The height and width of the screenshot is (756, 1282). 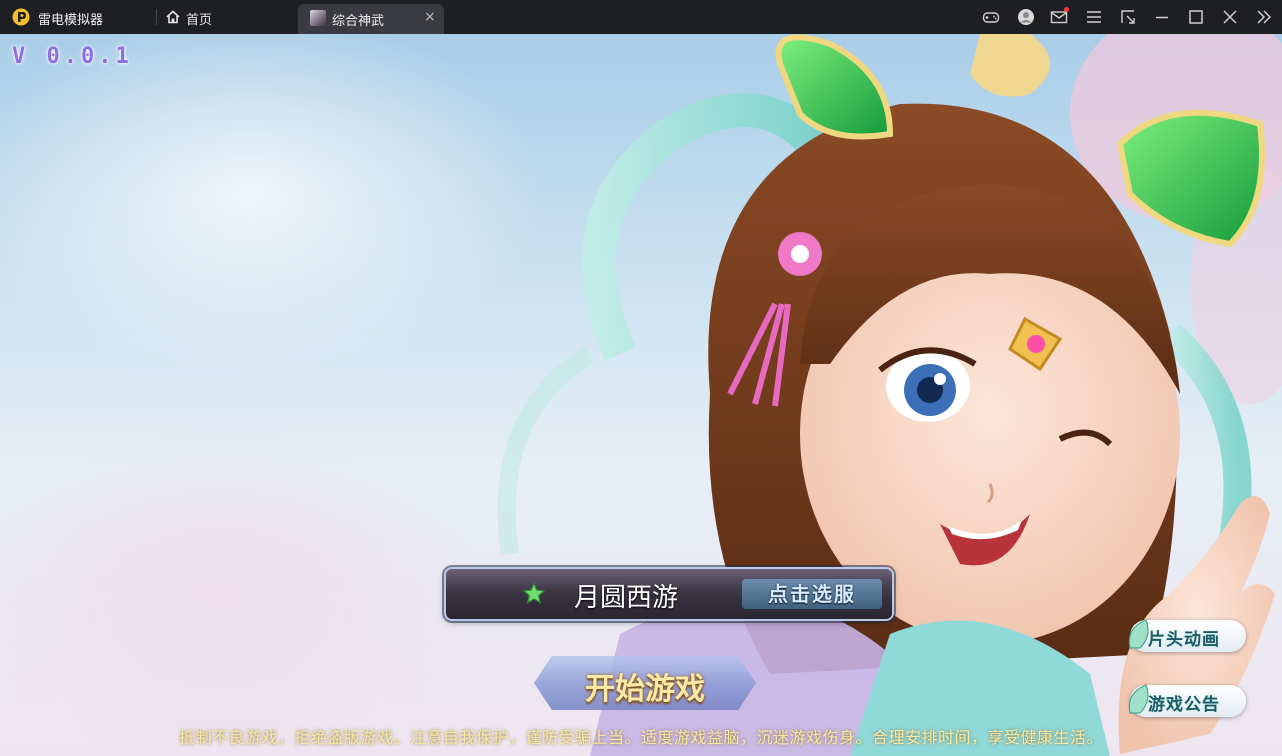 I want to click on intro-animation-label: 片头动画, so click(x=1184, y=640).